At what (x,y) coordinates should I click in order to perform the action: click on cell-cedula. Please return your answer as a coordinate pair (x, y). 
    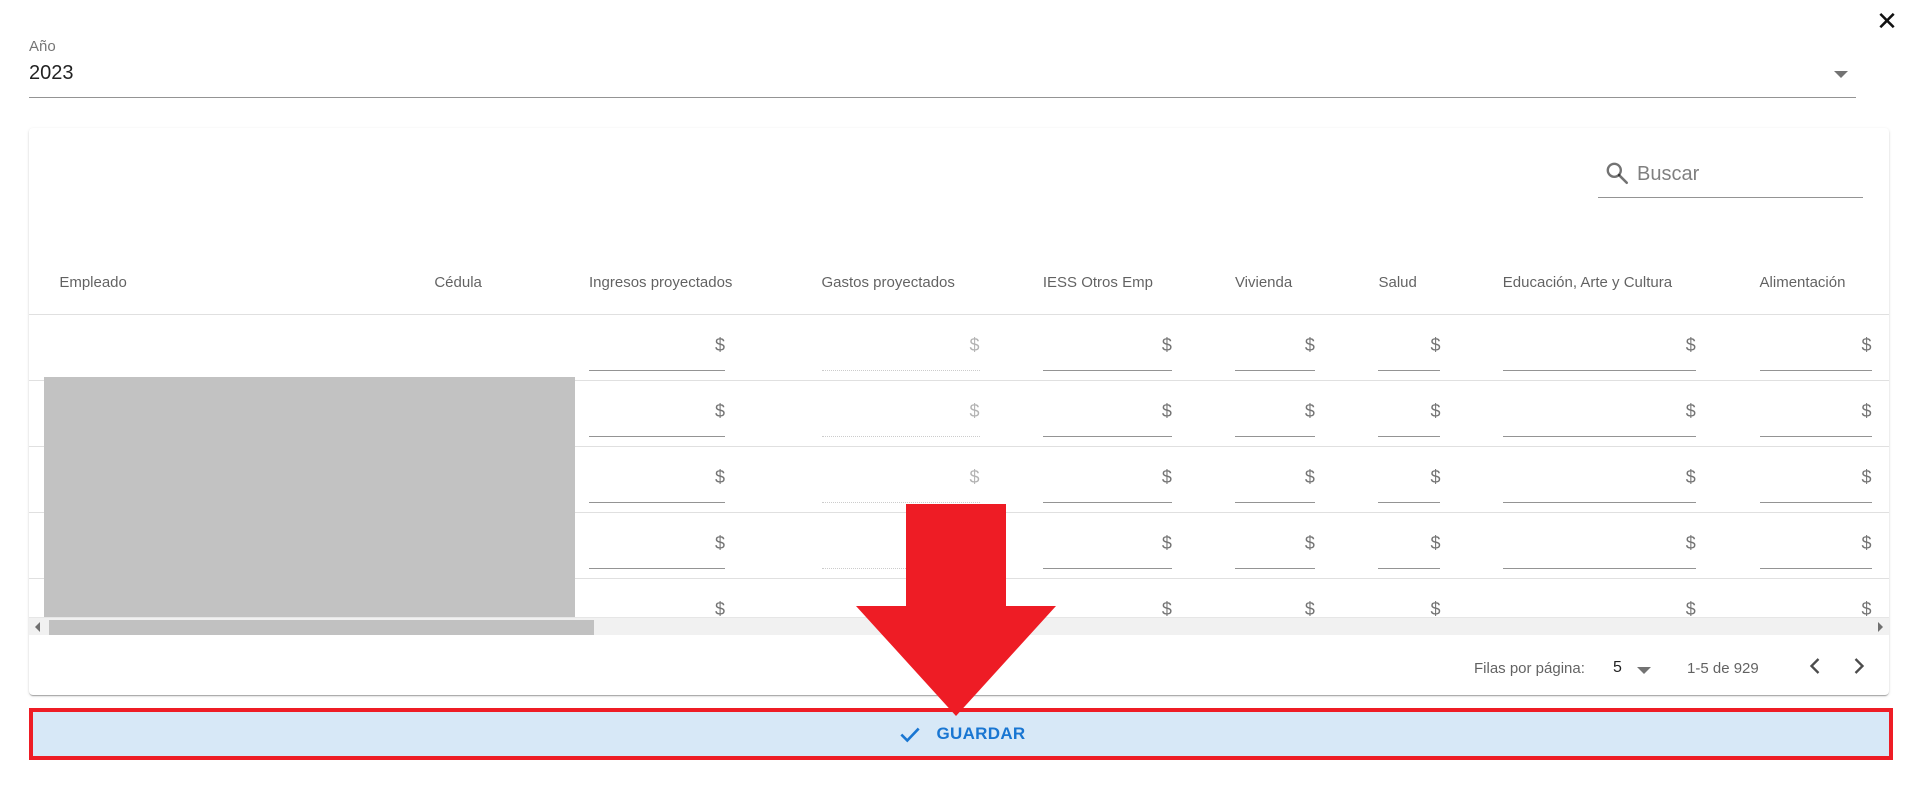
    Looking at the image, I should click on (511, 347).